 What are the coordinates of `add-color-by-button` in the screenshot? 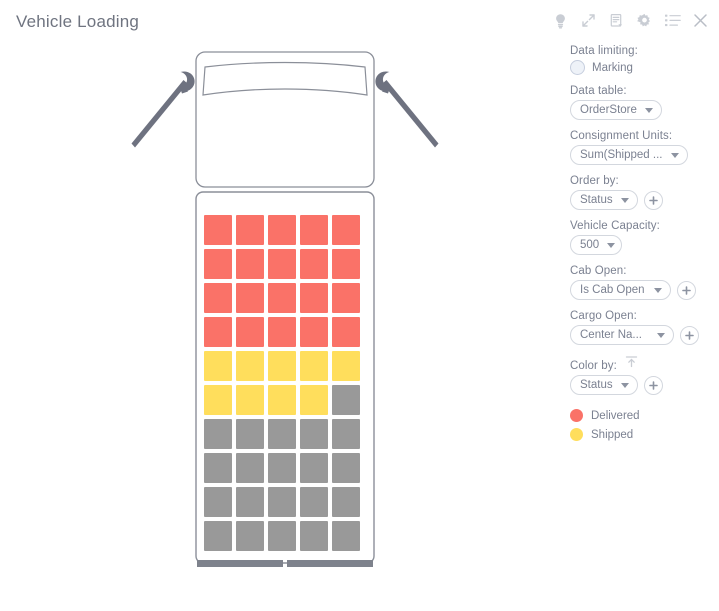 It's located at (653, 385).